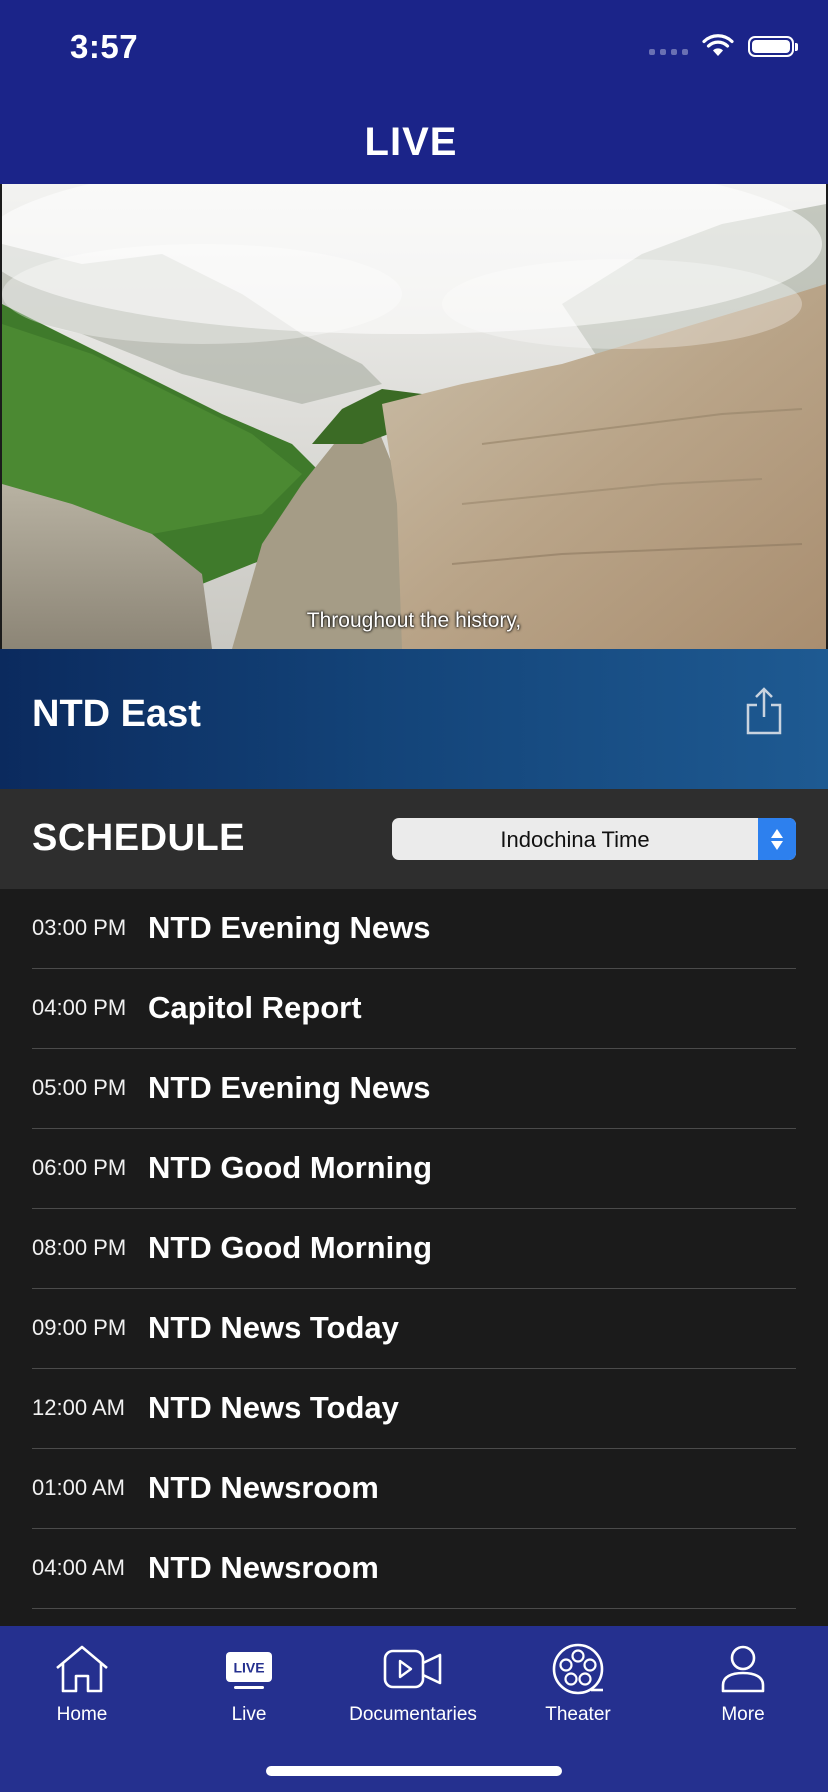 The image size is (828, 1792). What do you see at coordinates (414, 1569) in the screenshot?
I see `schedule-row: 04:00 AM NTD Newsroom` at bounding box center [414, 1569].